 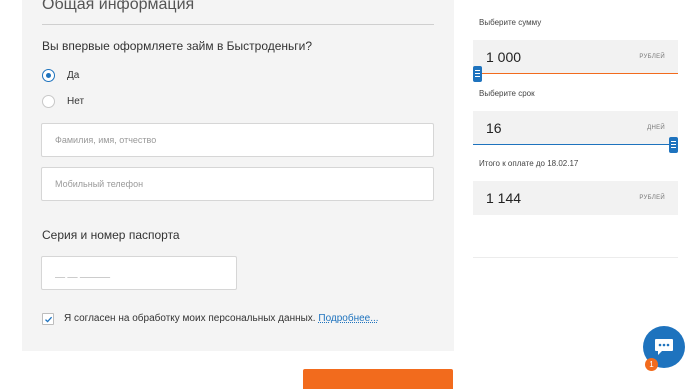 What do you see at coordinates (237, 140) in the screenshot?
I see `full-name-field` at bounding box center [237, 140].